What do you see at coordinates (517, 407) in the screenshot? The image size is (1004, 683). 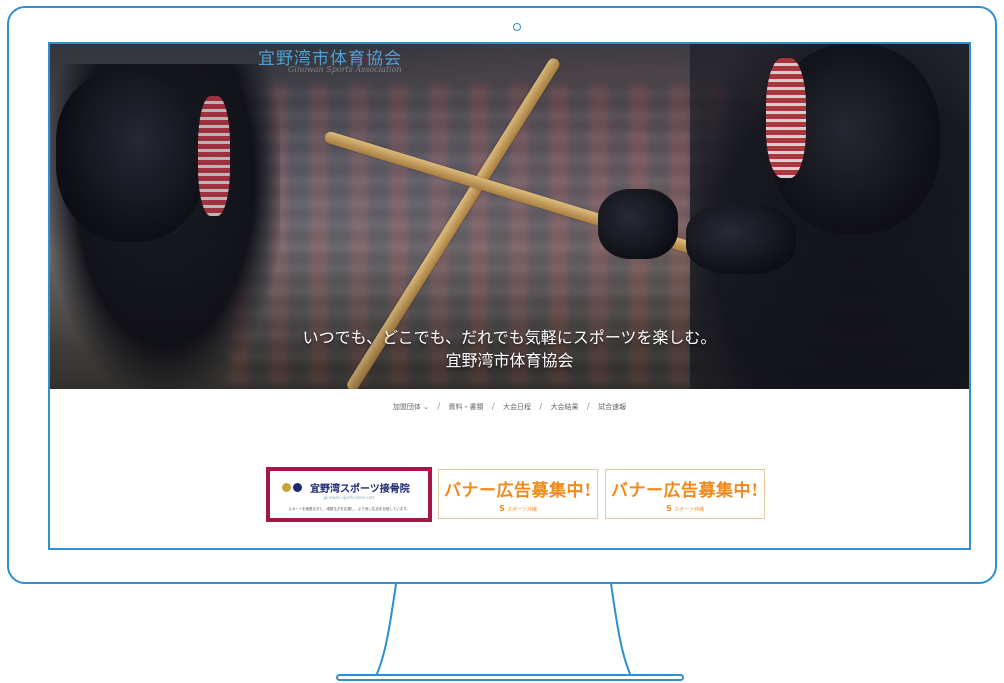 I see `nav-item-schedule: 大会日程` at bounding box center [517, 407].